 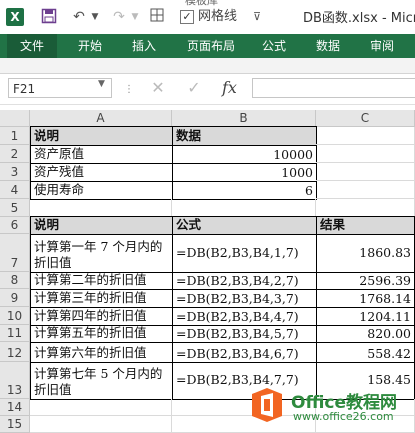 I want to click on cell-b12: =DB(B2,B3,B4,6,7), so click(x=244, y=352).